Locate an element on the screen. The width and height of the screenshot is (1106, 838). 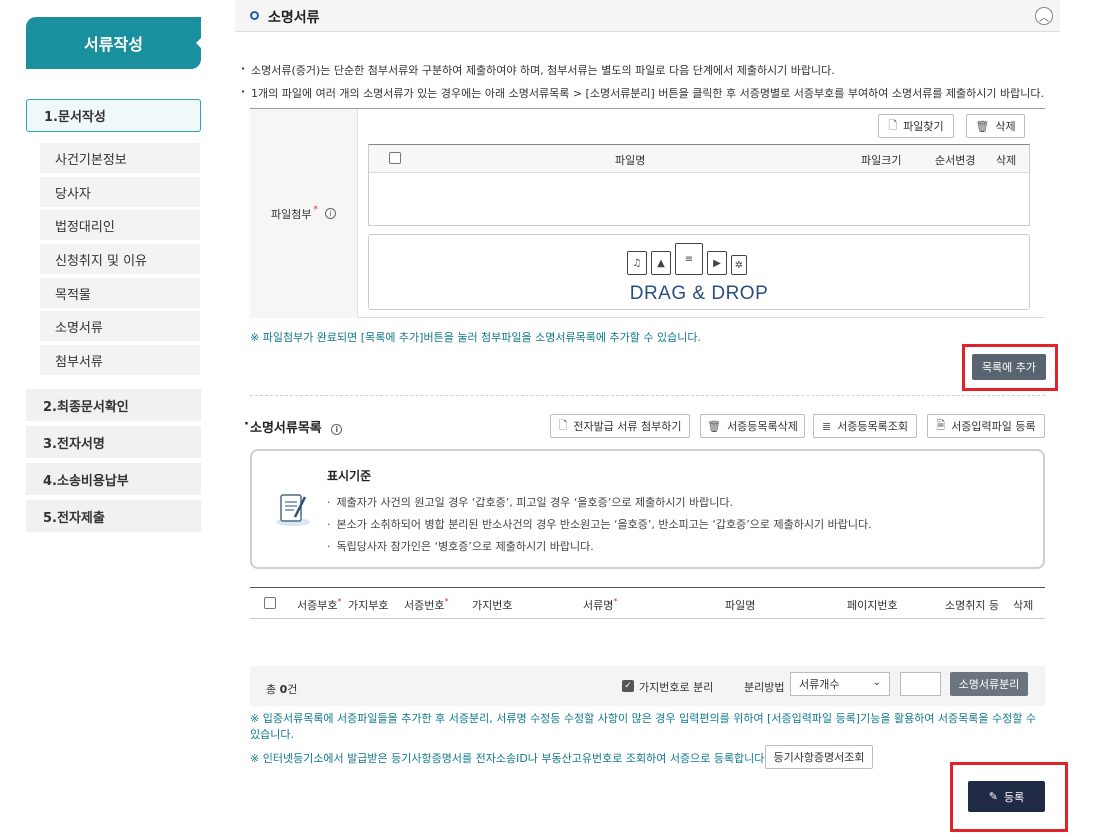
delete-evidence-list-button: 🗑 서증등목록삭제 is located at coordinates (752, 426).